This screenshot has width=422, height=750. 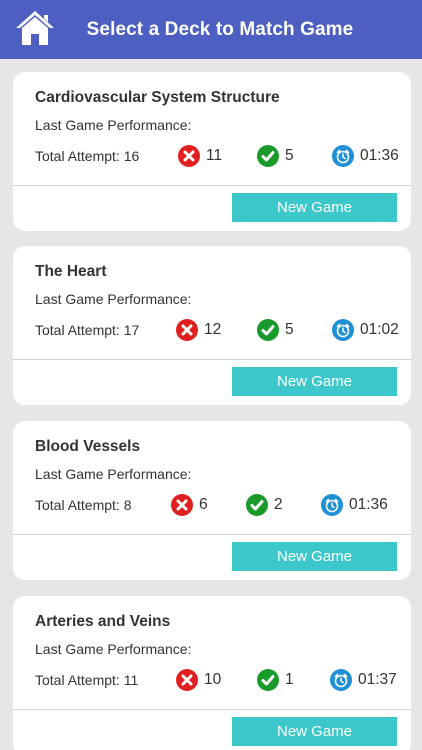 I want to click on wrong-stat: 10, so click(x=198, y=680).